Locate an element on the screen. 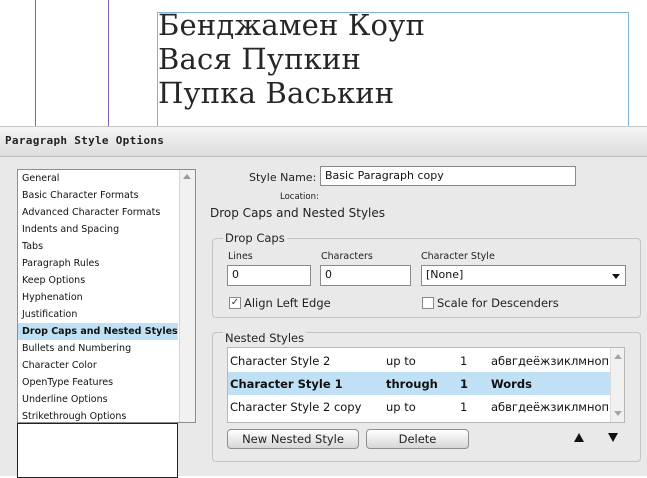 The image size is (647, 478). new-nested-style-button: New Nested Style is located at coordinates (293, 439).